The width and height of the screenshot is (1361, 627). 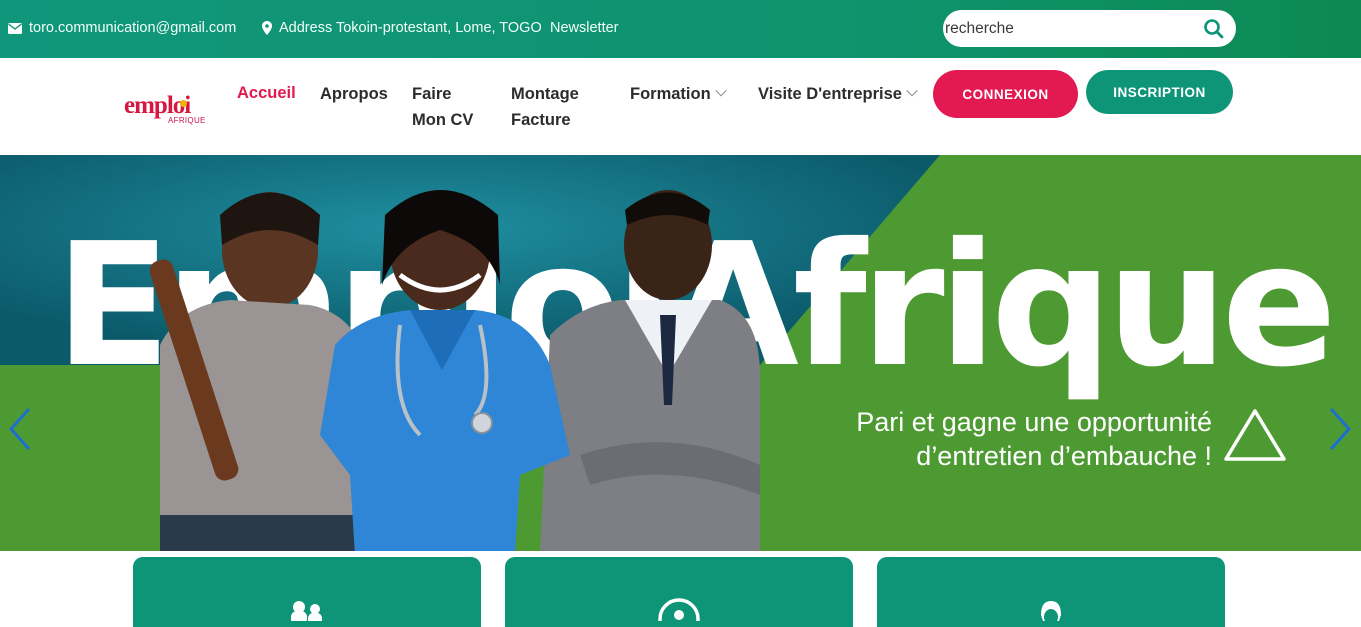 I want to click on connexion-button: CONNEXION, so click(x=1005, y=94).